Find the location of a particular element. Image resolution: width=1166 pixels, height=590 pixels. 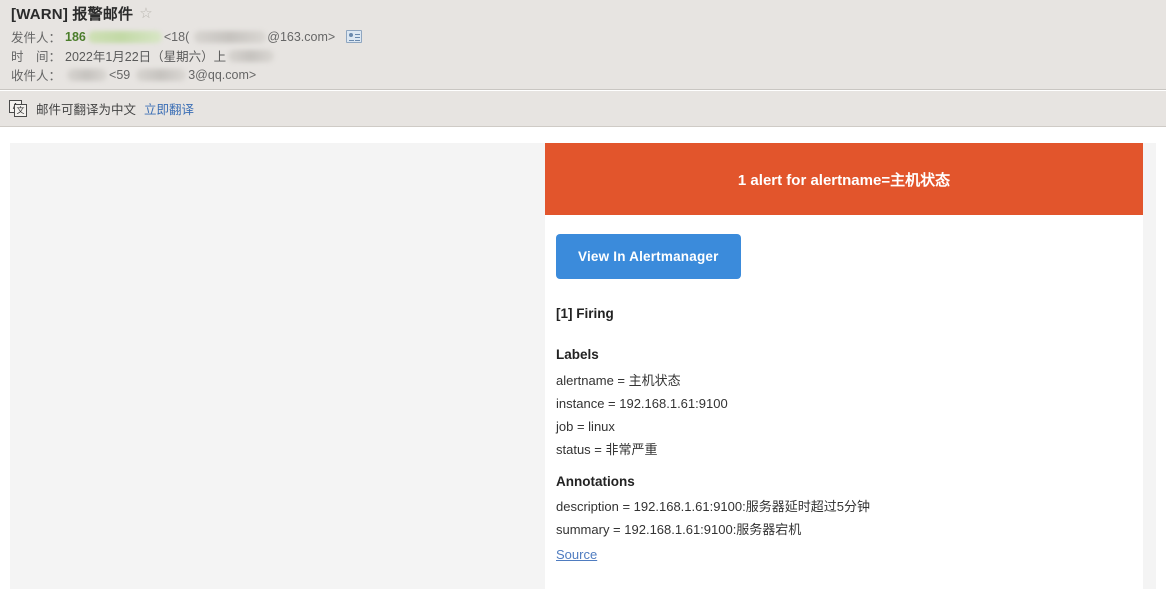

sender-label: 发件人： is located at coordinates (36, 38).